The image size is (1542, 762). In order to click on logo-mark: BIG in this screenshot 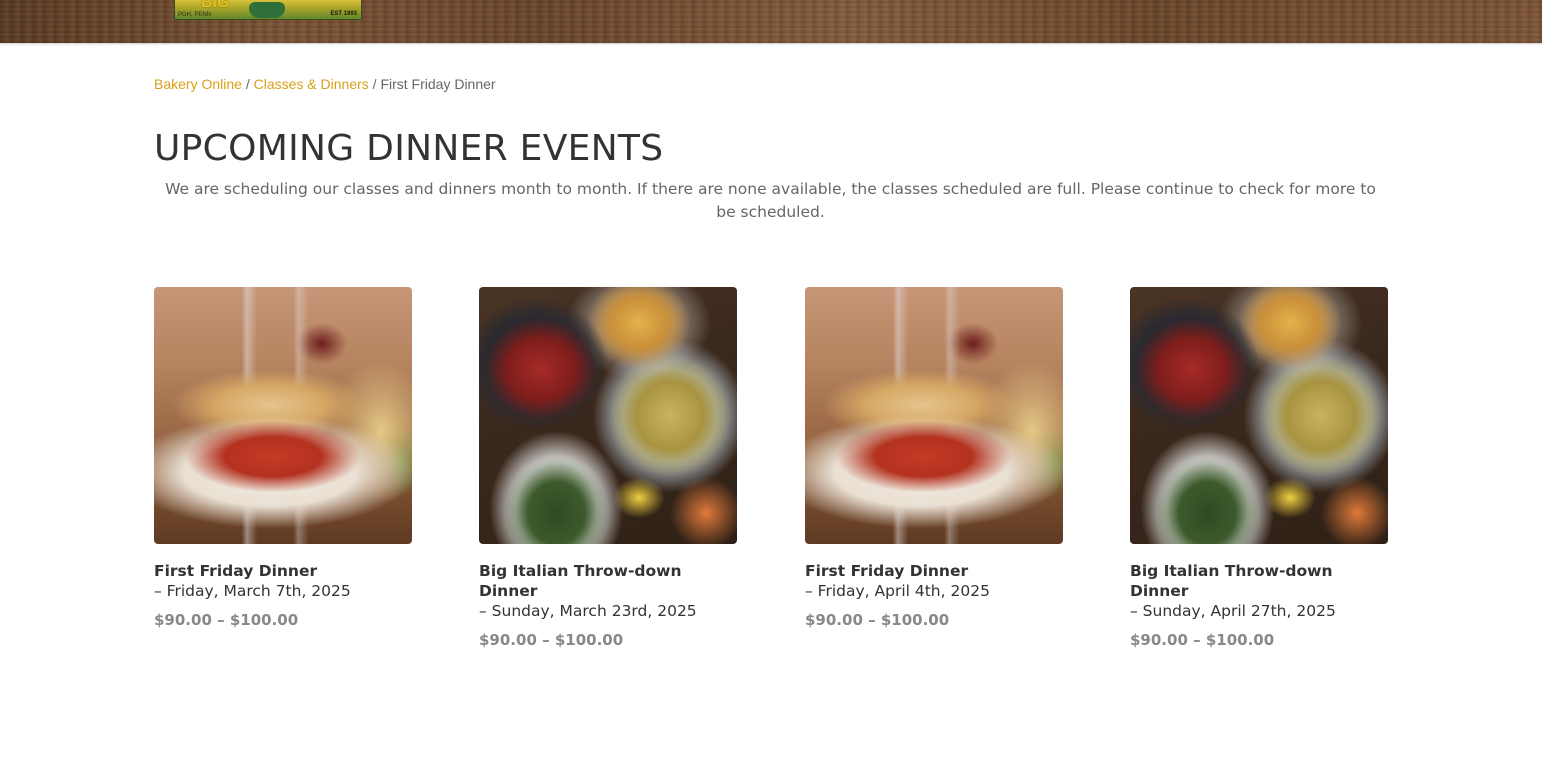, I will do `click(215, 5)`.